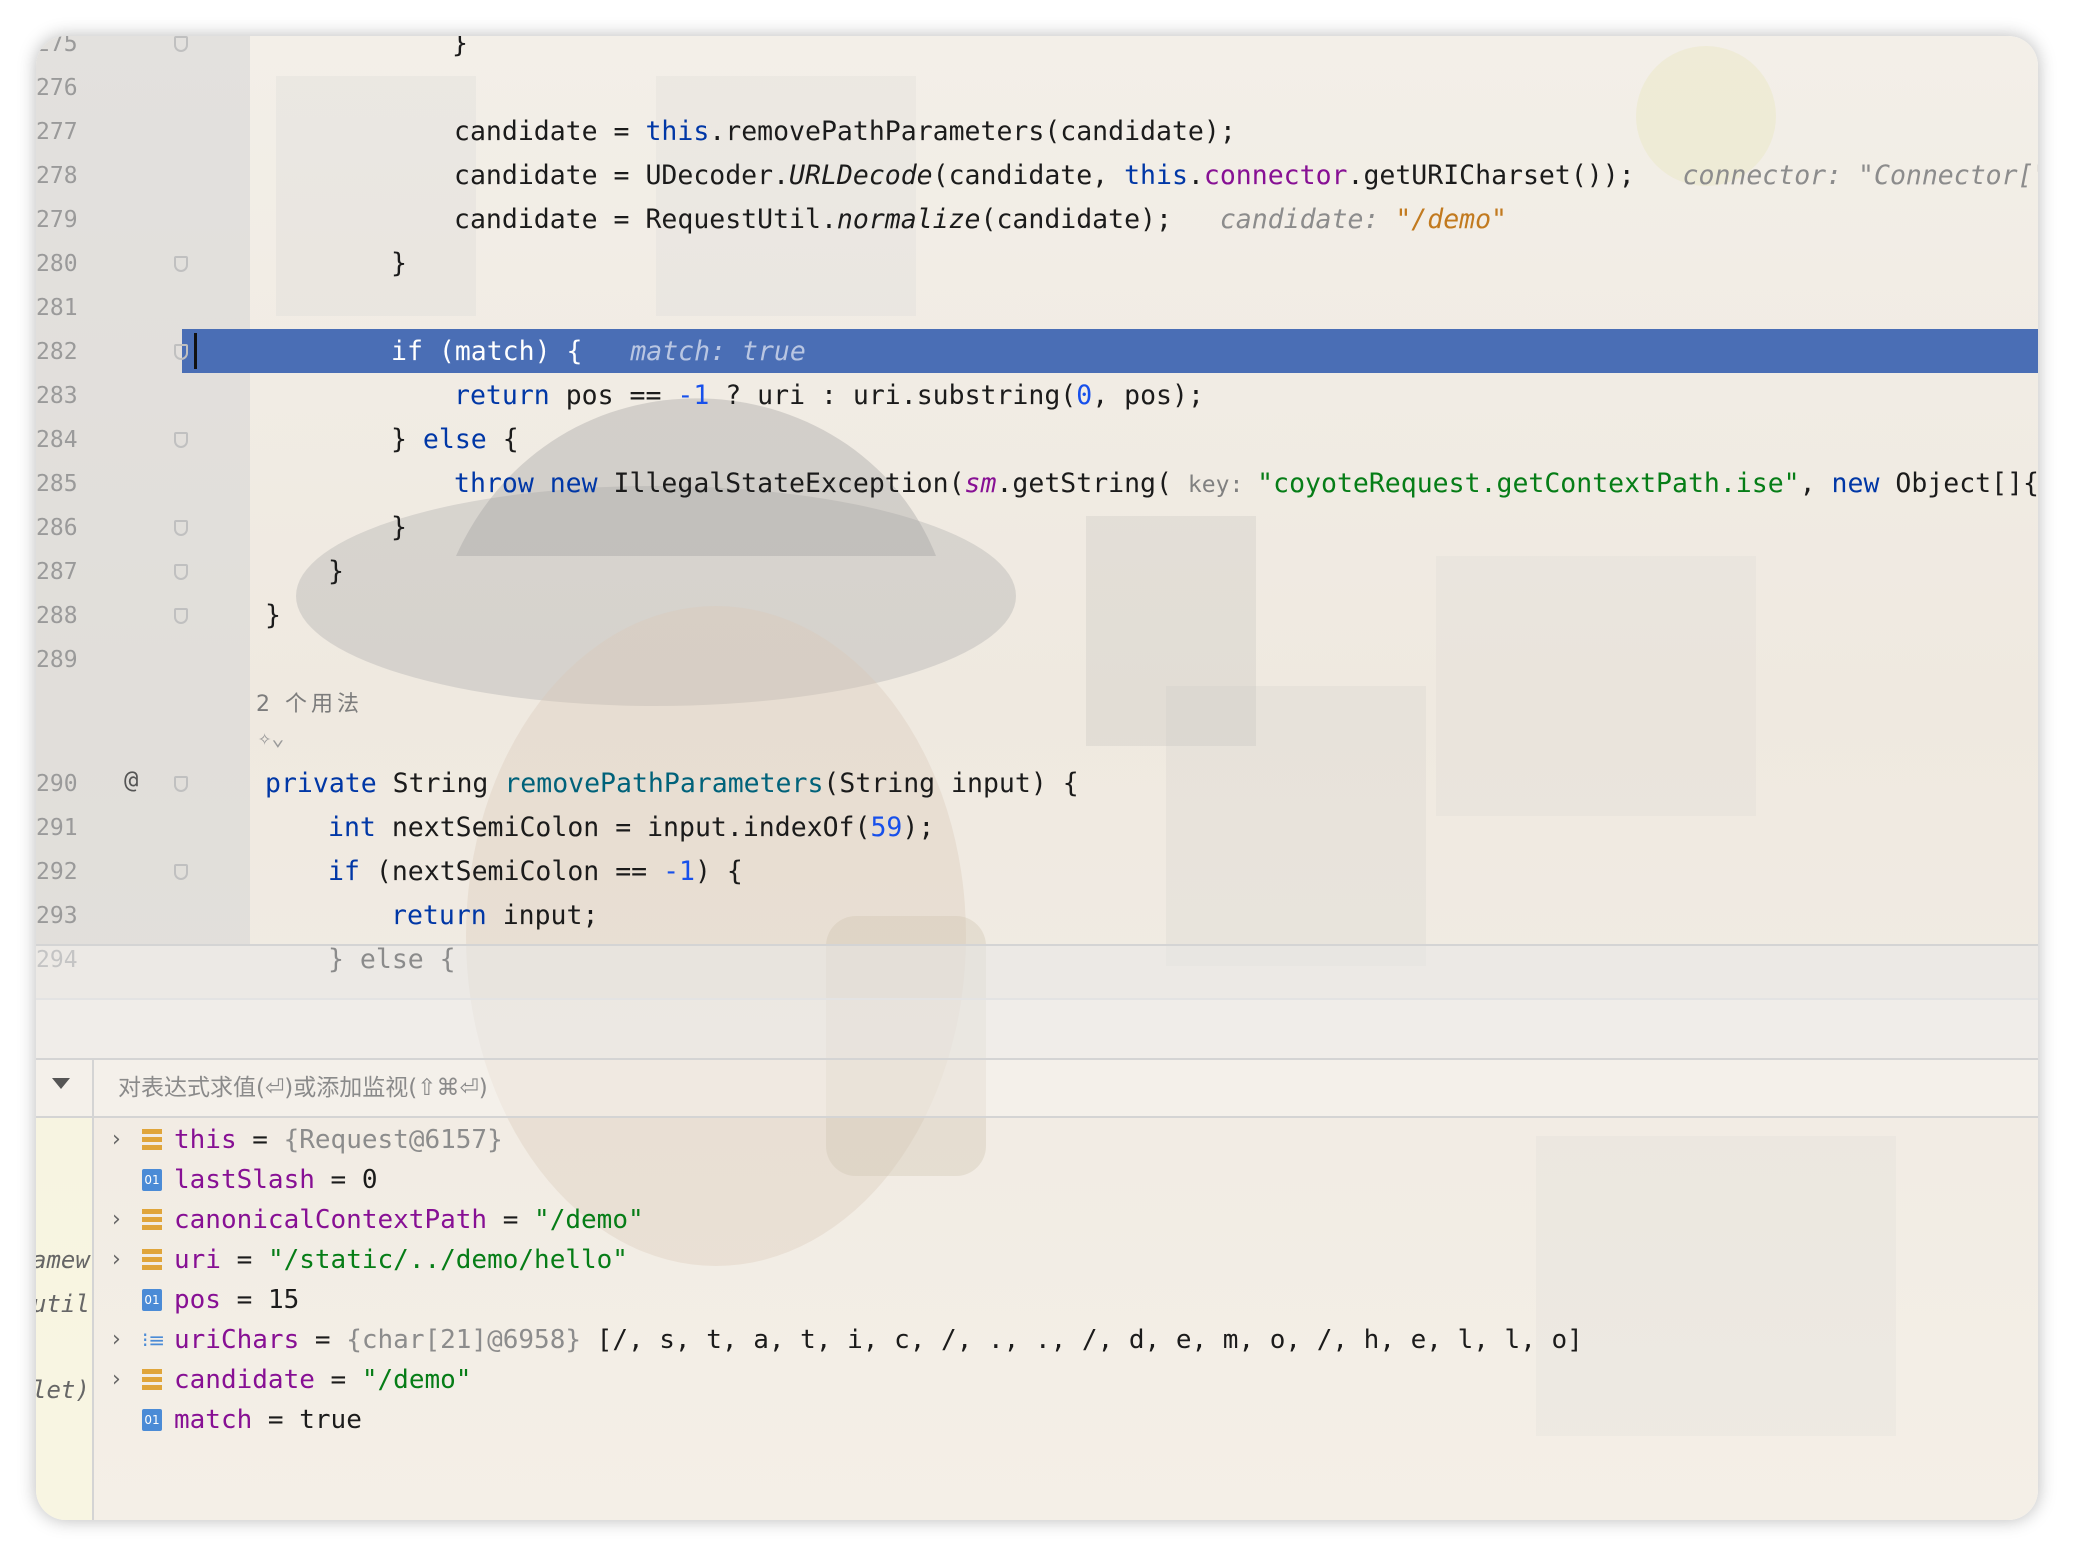  Describe the element at coordinates (63, 1260) in the screenshot. I see `frame-label: amew` at that location.